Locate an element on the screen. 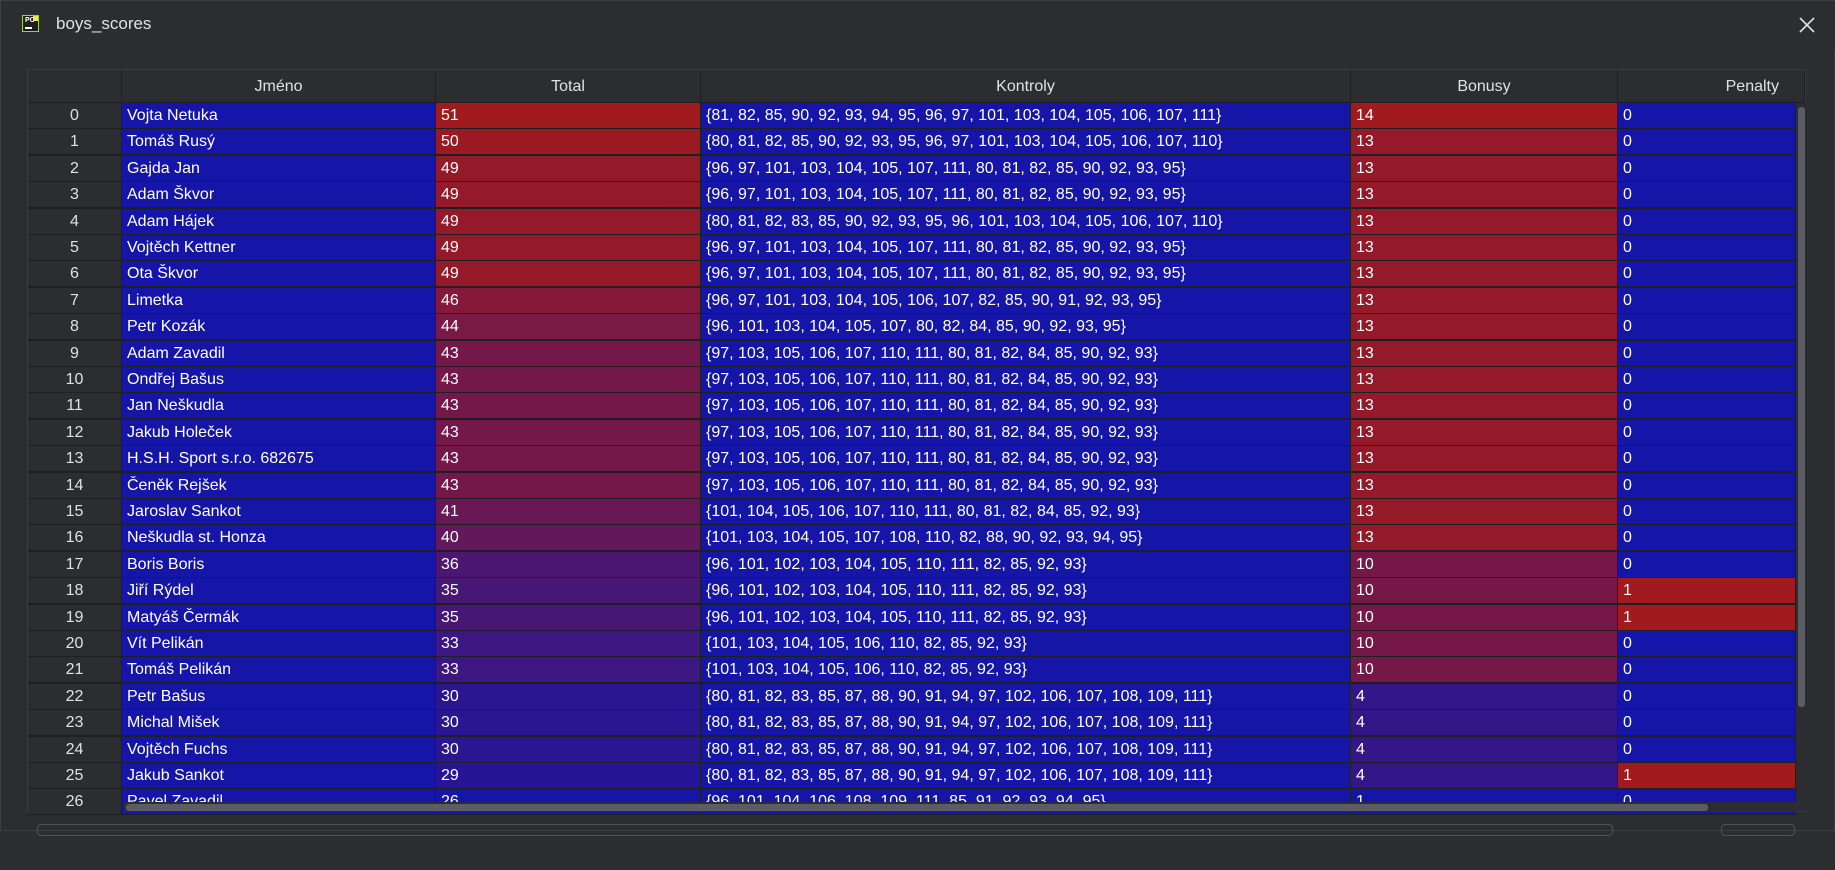 This screenshot has height=870, width=1835. cell-index: 18 is located at coordinates (75, 591).